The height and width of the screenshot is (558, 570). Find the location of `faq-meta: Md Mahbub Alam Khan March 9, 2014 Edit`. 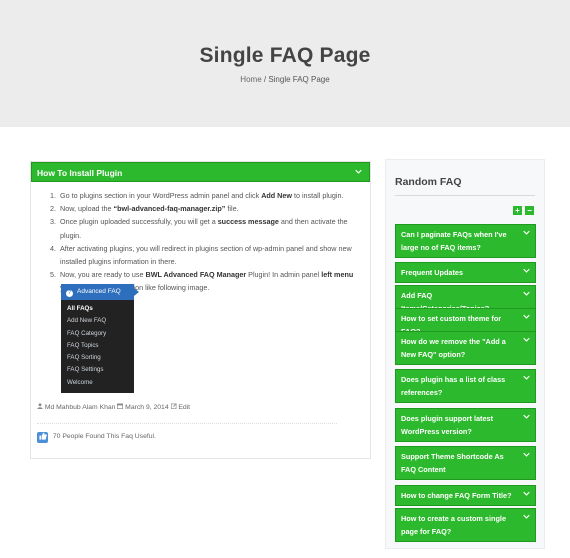

faq-meta: Md Mahbub Alam Khan March 9, 2014 Edit is located at coordinates (113, 407).